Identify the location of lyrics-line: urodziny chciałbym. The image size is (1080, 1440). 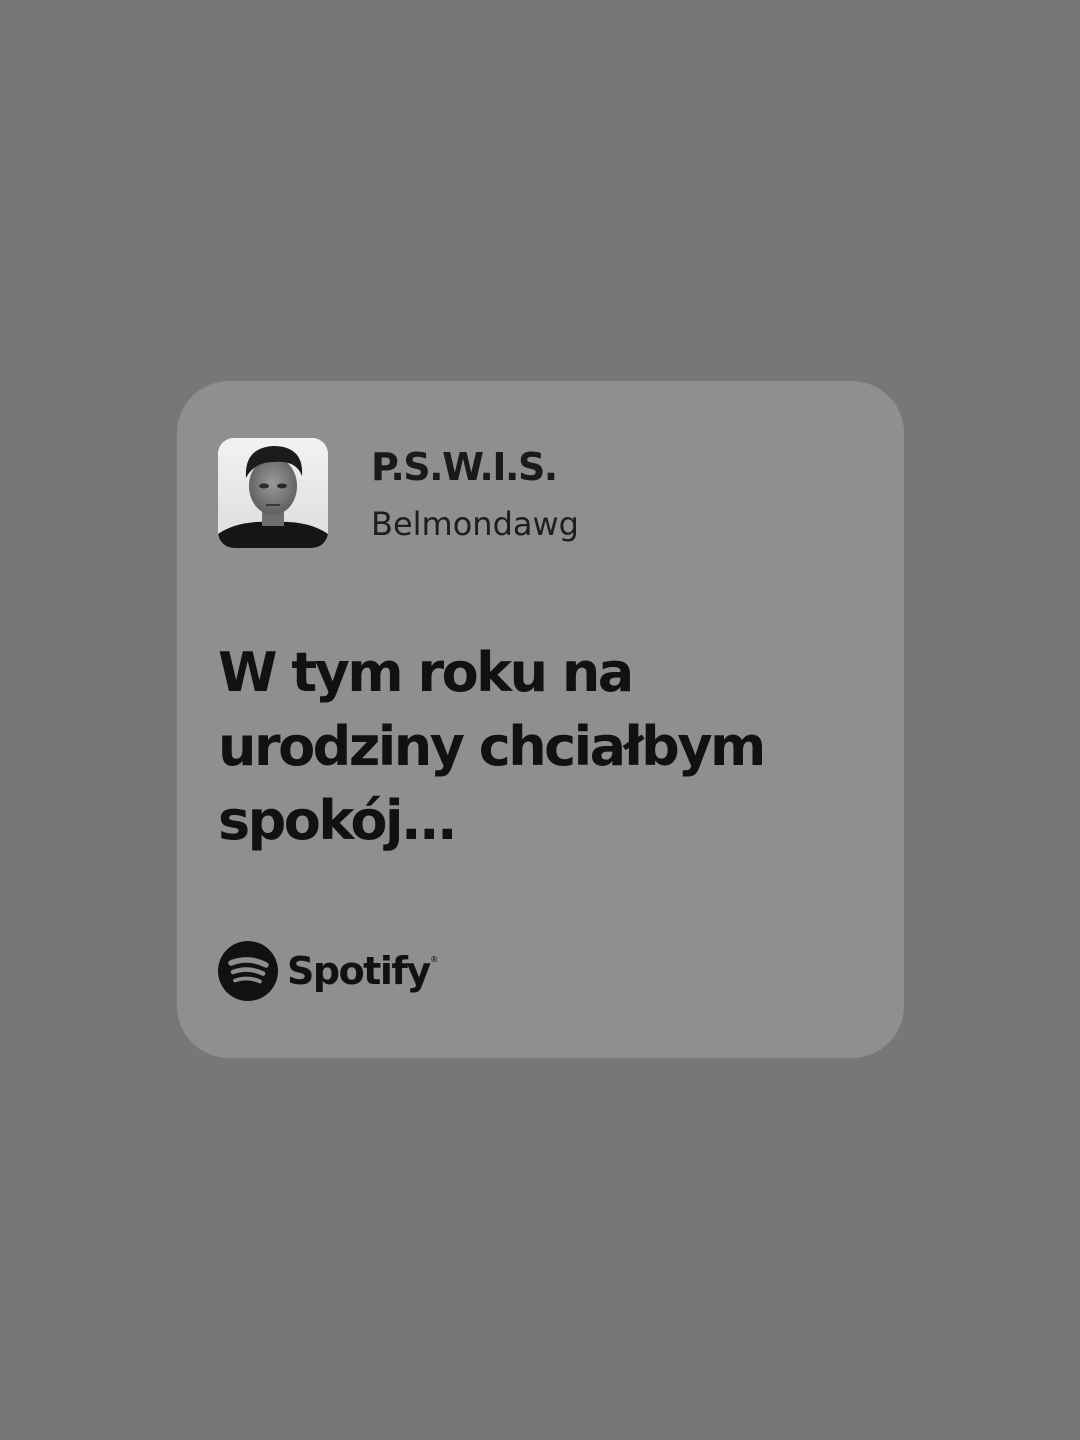
(492, 746).